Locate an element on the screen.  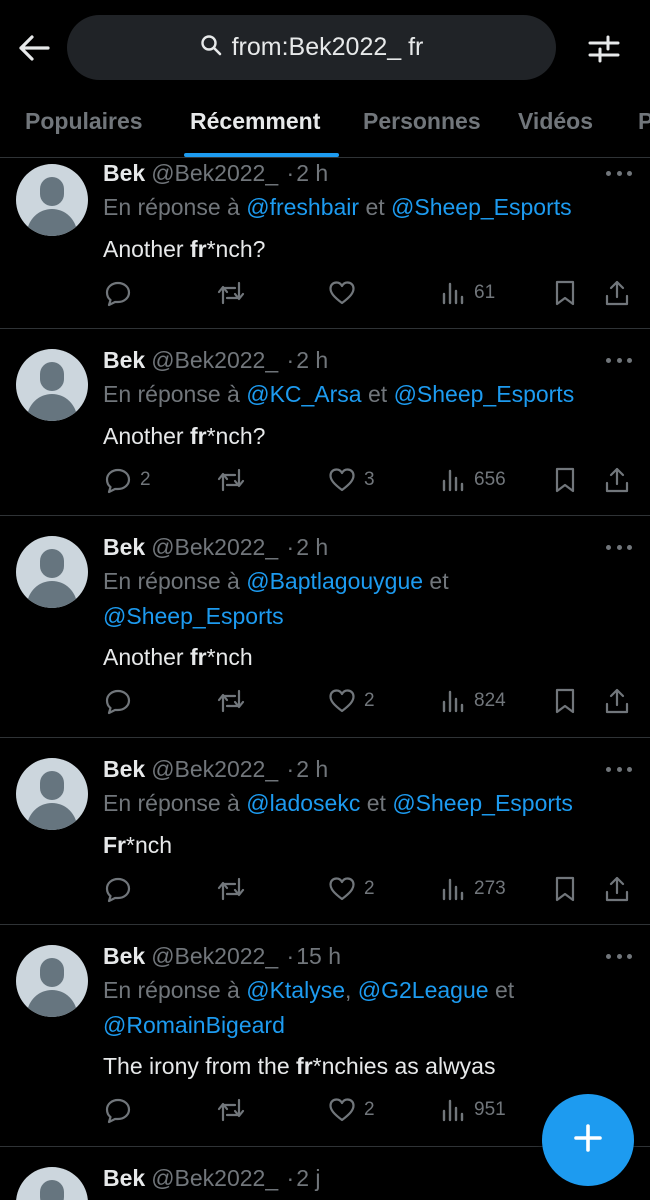
like-button is located at coordinates (346, 293).